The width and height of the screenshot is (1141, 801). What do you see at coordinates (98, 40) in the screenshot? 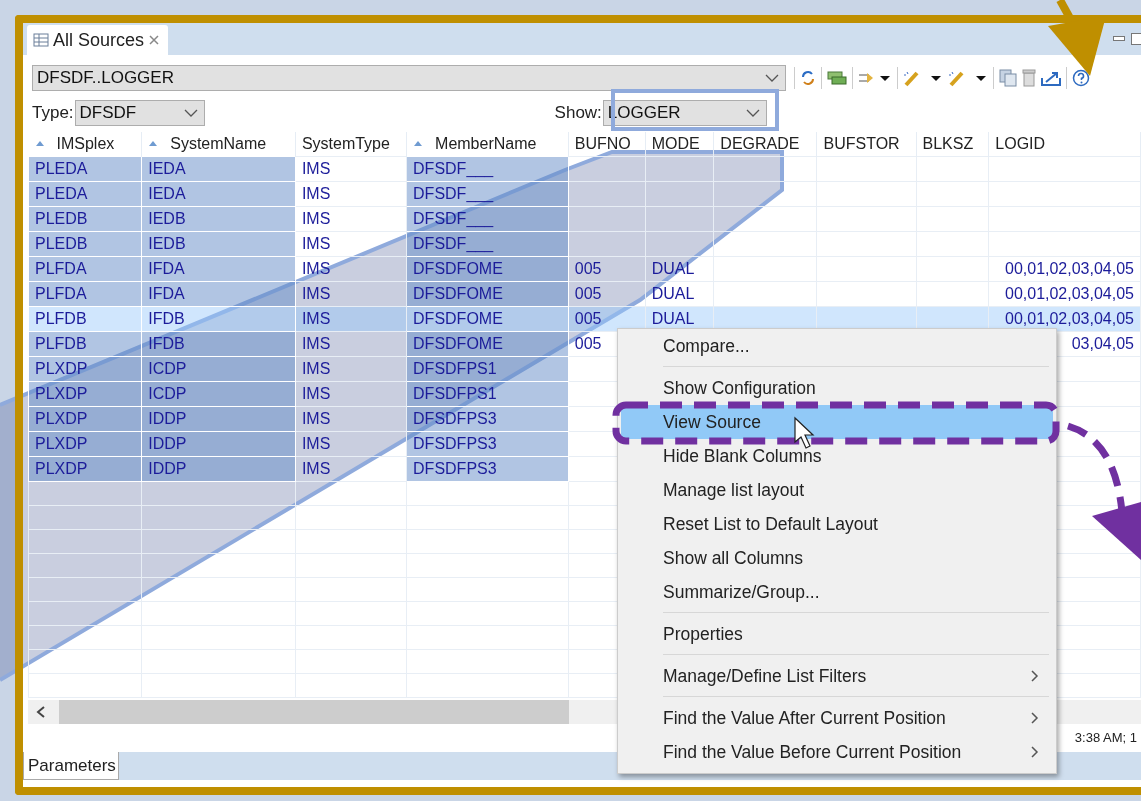
I see `view-tab: All Sources` at bounding box center [98, 40].